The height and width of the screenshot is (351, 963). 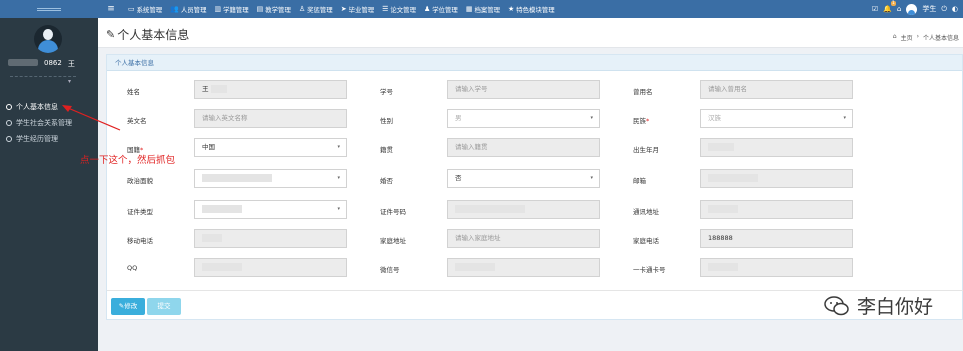 I want to click on nav-thesis: ☰ 论文管理, so click(x=399, y=9).